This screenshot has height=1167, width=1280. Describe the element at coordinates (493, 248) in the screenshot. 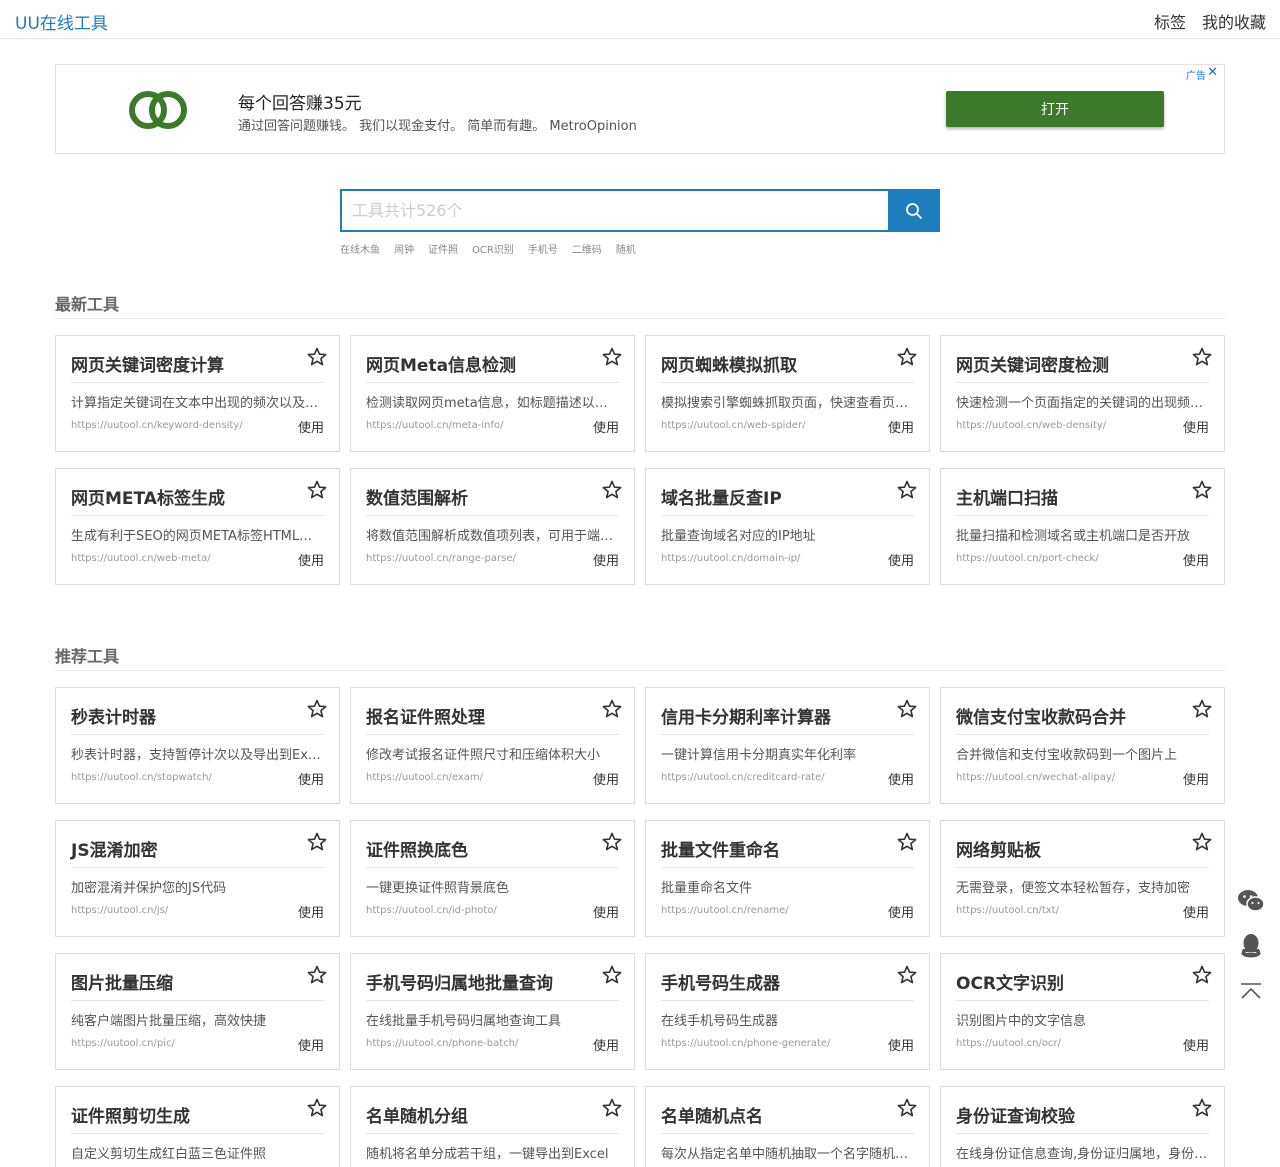

I see `hotword-link: OCR识别` at that location.